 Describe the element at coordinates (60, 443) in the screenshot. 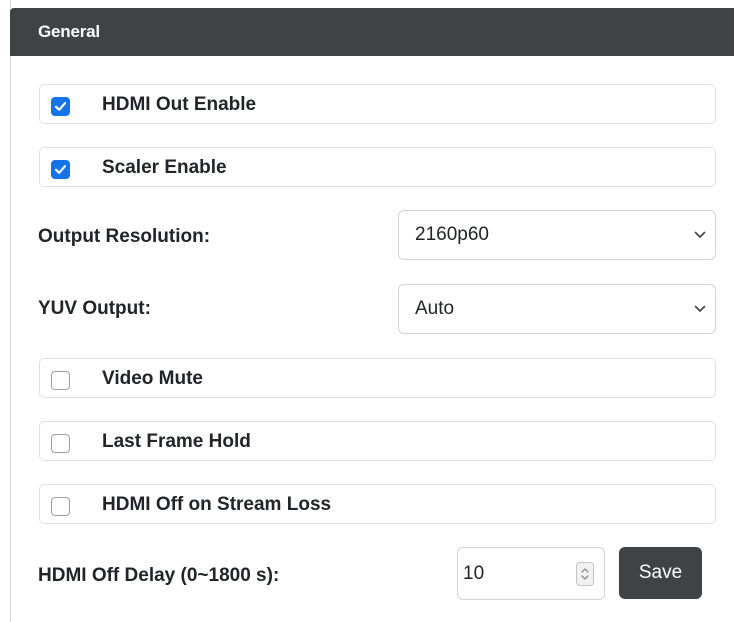

I see `last-frame-hold-checkbox` at that location.